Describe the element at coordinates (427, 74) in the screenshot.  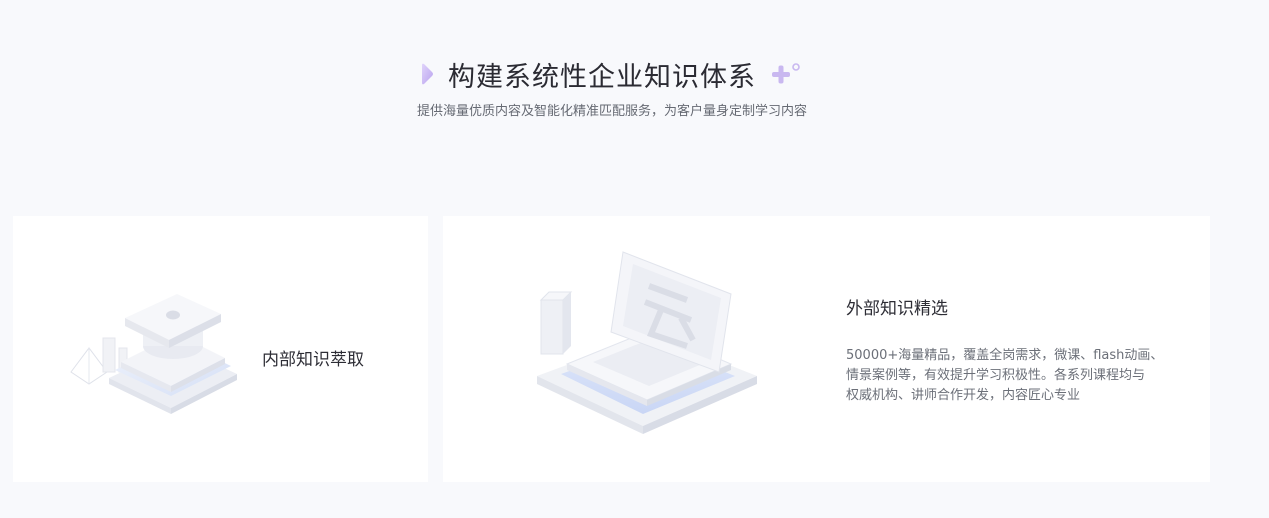
I see `play-triangle-icon` at that location.